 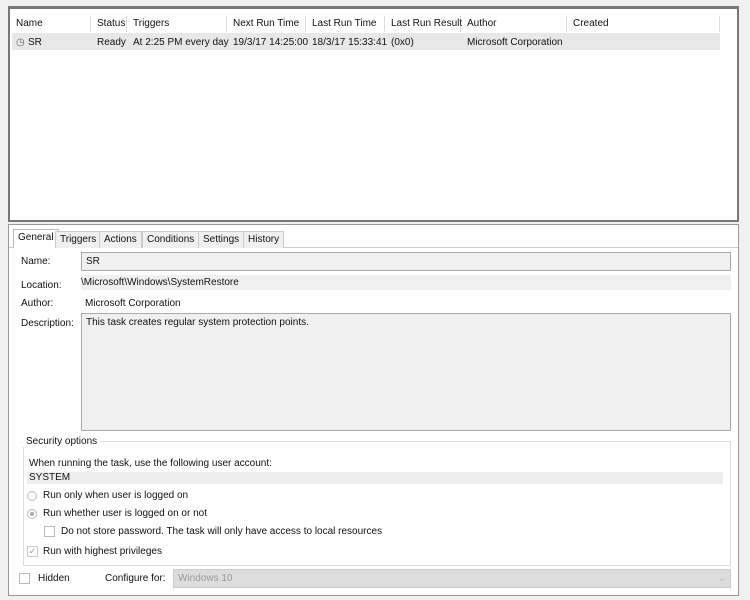 I want to click on highest-privileges-label: Run with highest privileges, so click(x=102, y=551).